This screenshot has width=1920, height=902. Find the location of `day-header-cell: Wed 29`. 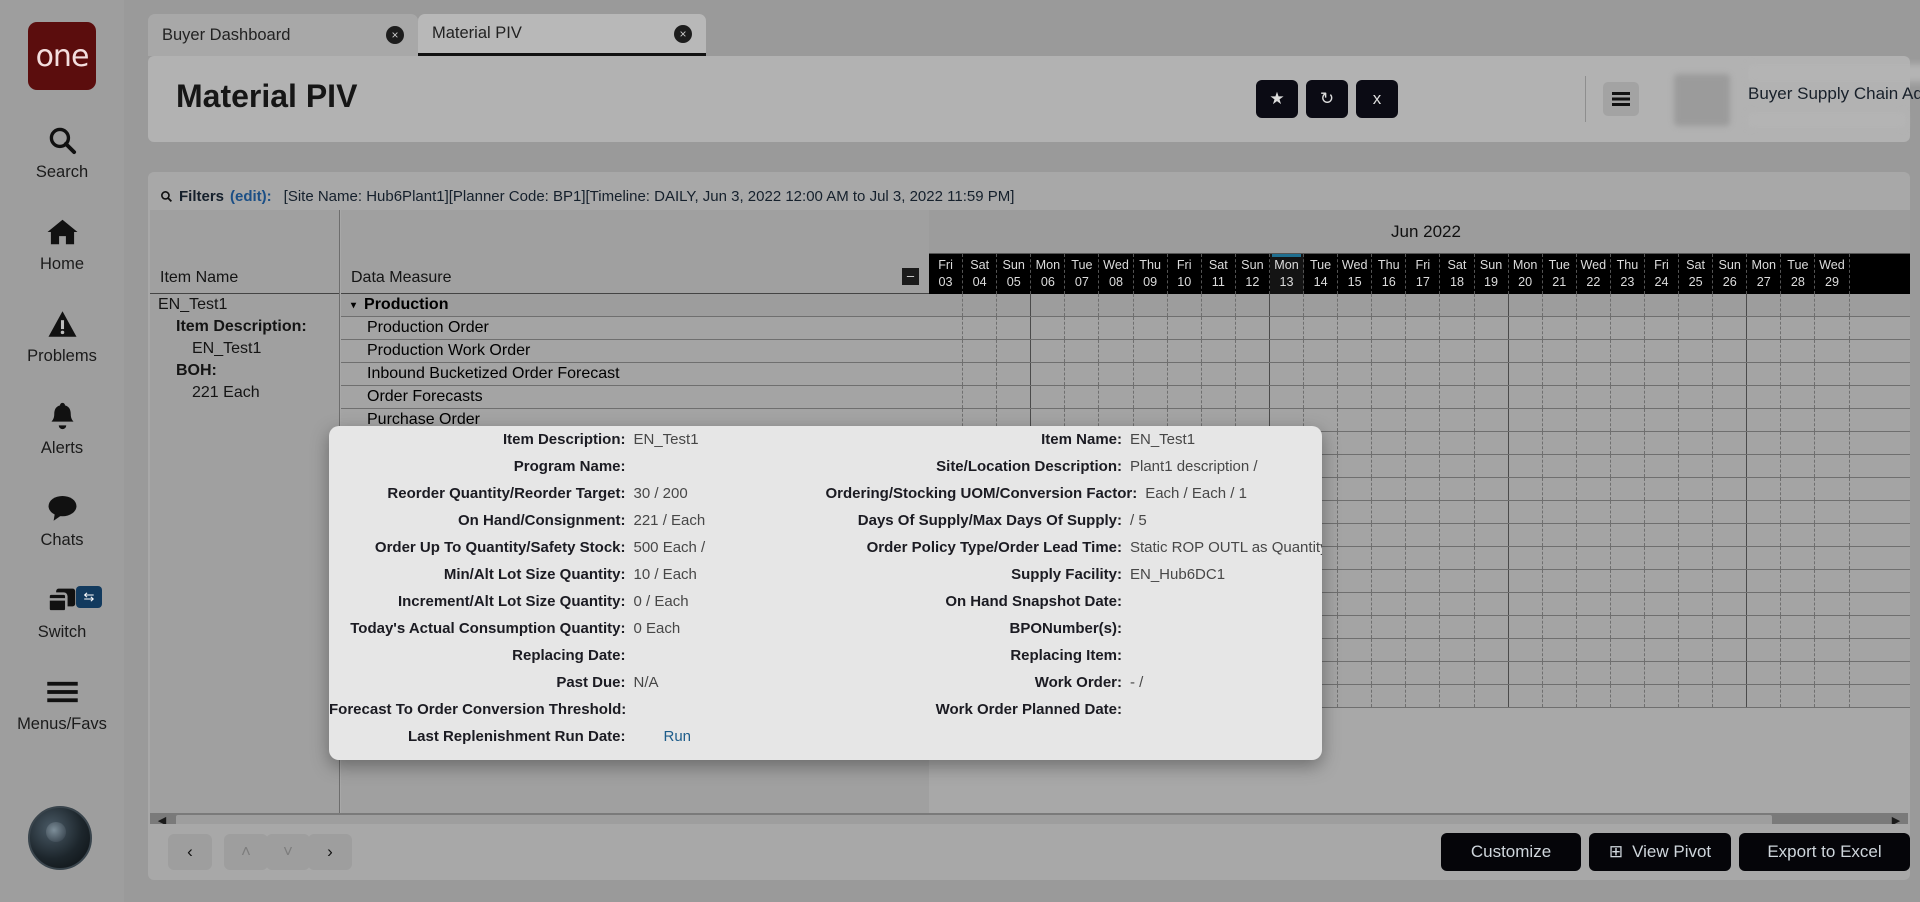

day-header-cell: Wed 29 is located at coordinates (1832, 274).